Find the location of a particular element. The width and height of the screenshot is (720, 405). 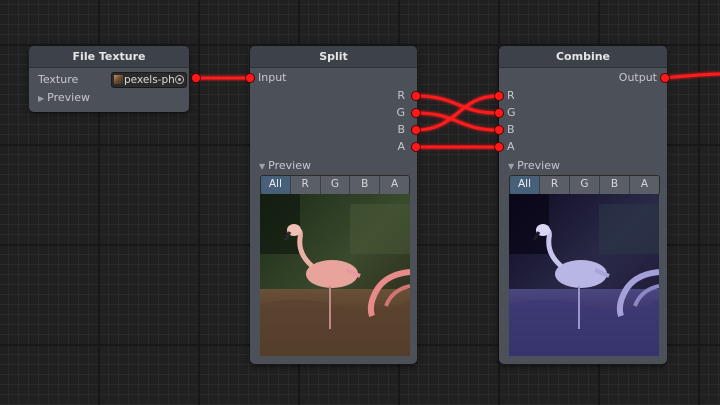

split-output-b-label: B is located at coordinates (401, 129).